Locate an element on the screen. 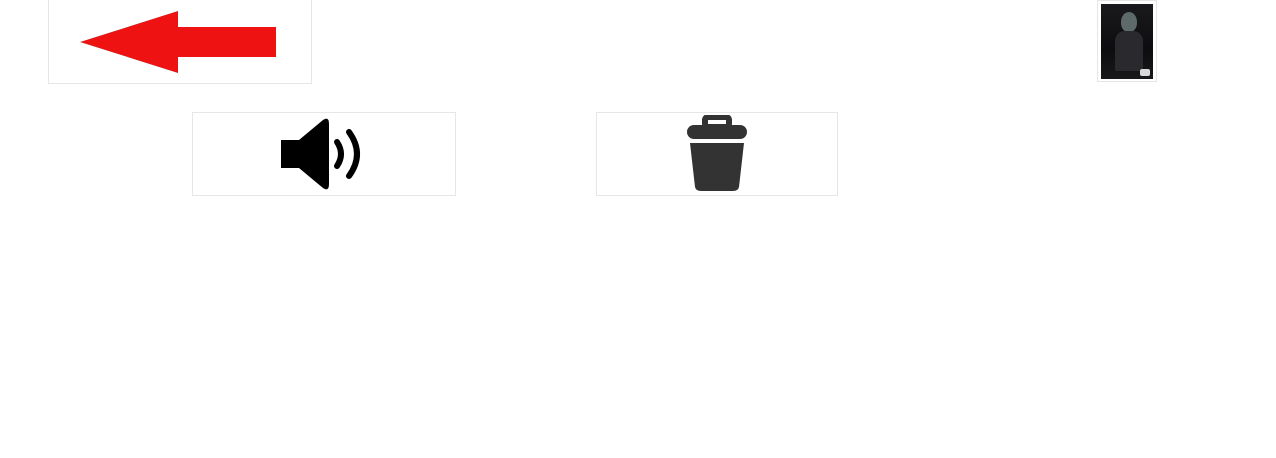 The image size is (1276, 458). speak-button is located at coordinates (324, 154).